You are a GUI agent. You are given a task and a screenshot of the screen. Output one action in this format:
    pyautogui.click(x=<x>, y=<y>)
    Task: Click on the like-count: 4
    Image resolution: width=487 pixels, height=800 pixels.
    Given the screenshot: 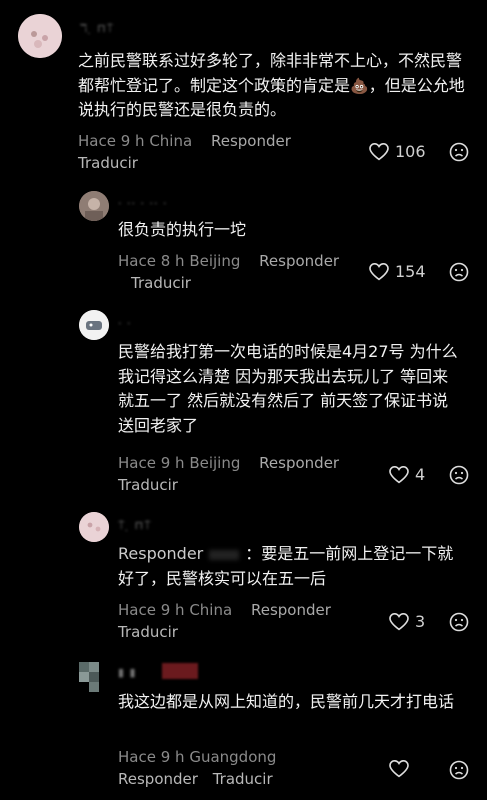 What is the action you would take?
    pyautogui.click(x=420, y=474)
    